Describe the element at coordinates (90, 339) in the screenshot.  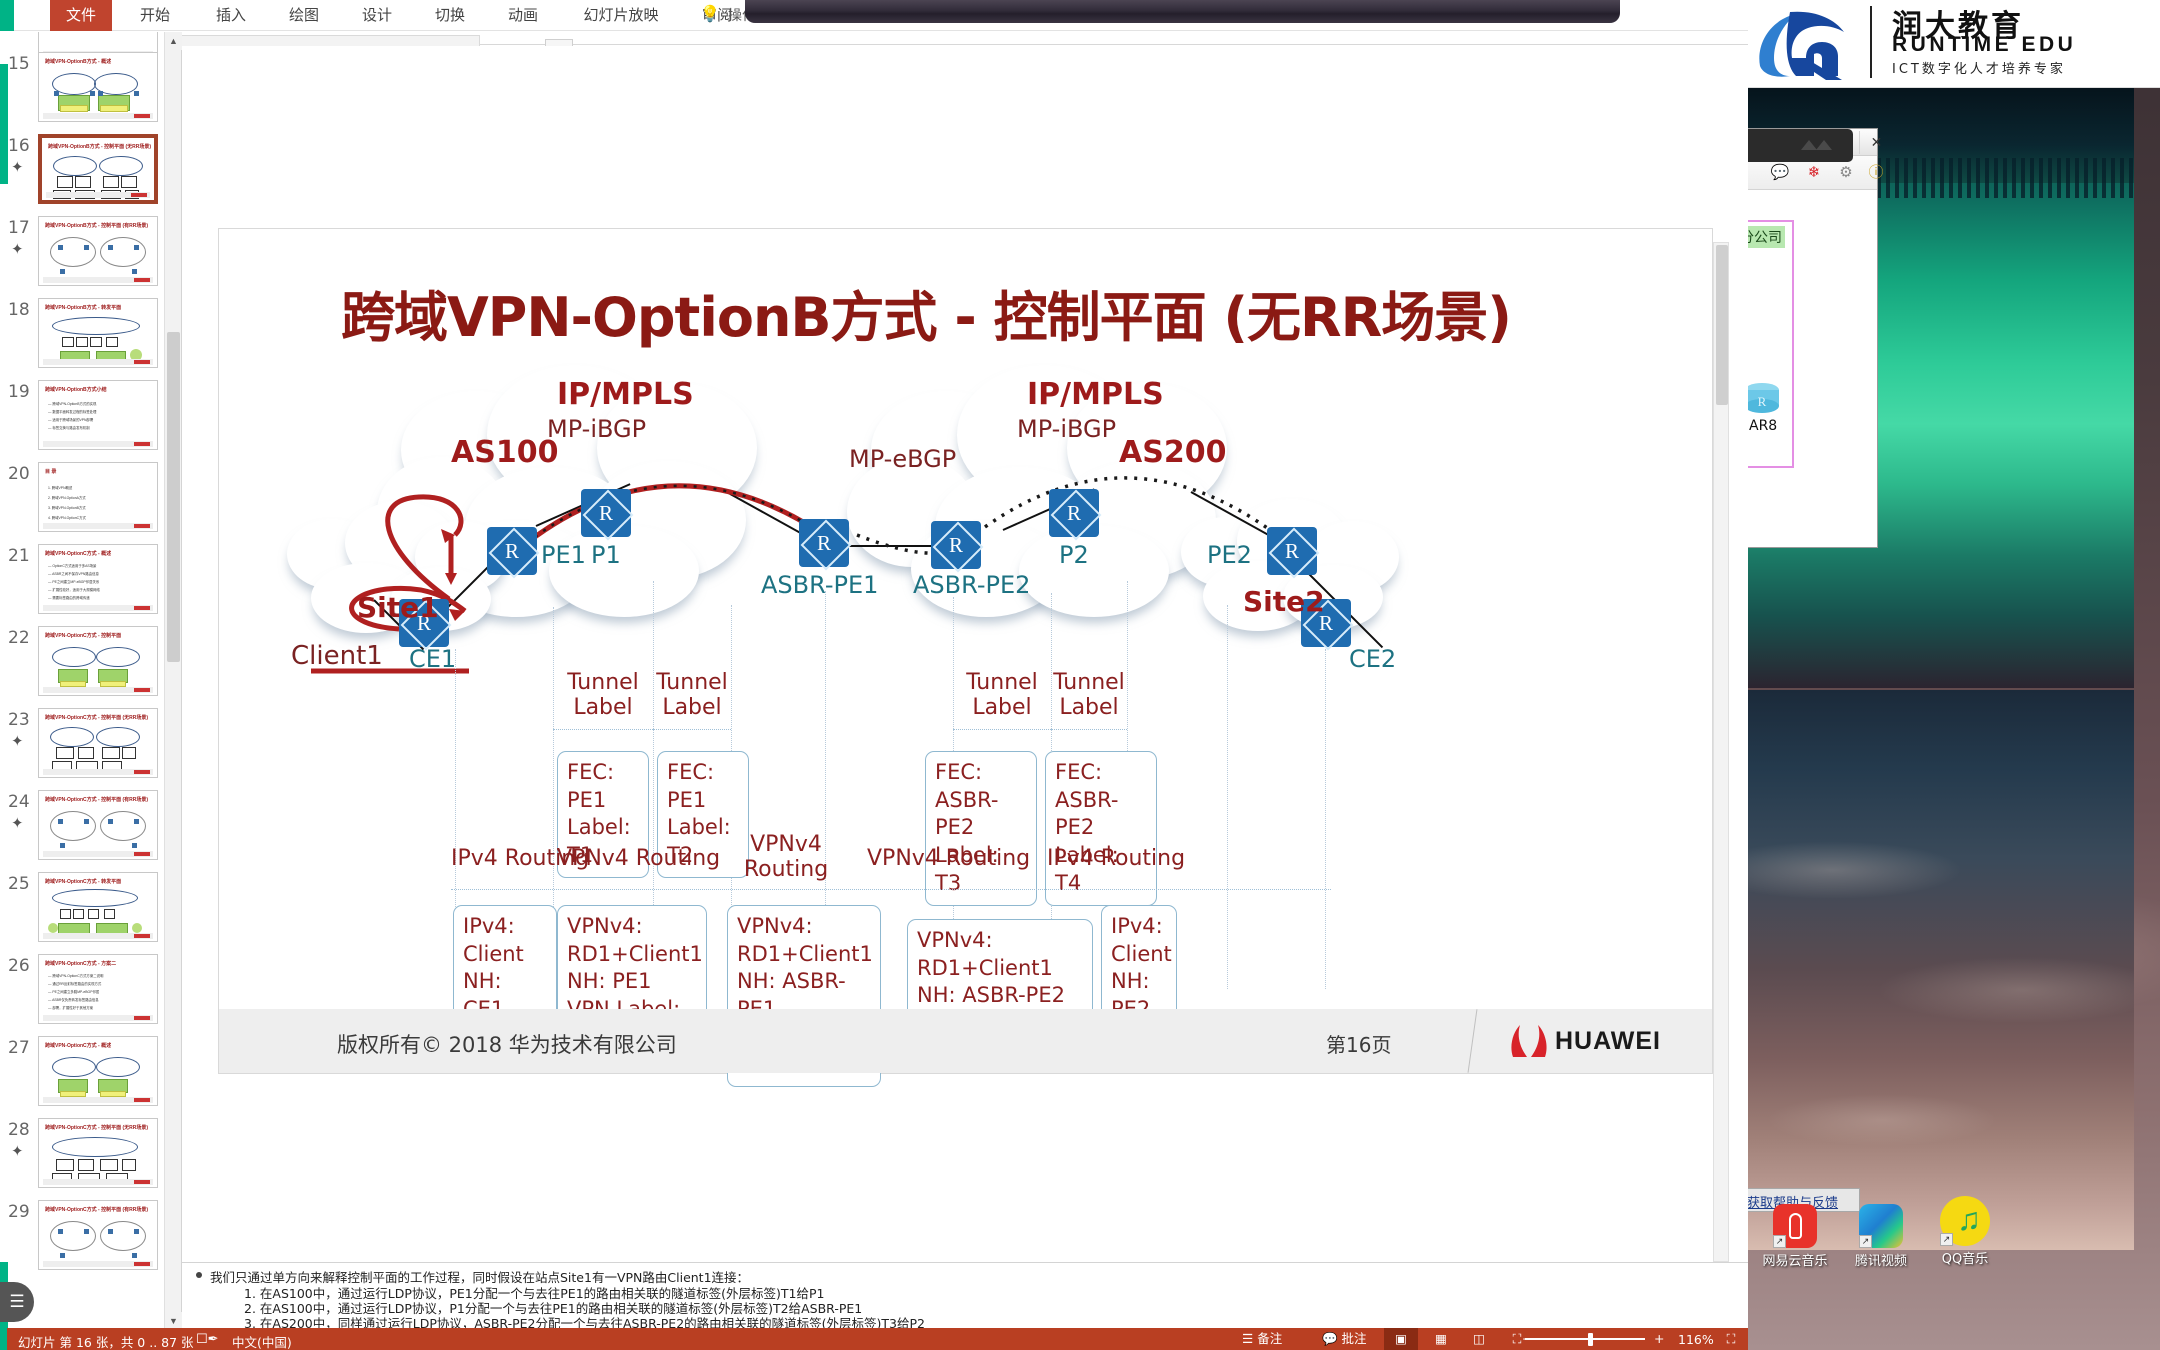
I see `list-item: 18 跨域VPN-OptionB方式 - 转发平面` at that location.